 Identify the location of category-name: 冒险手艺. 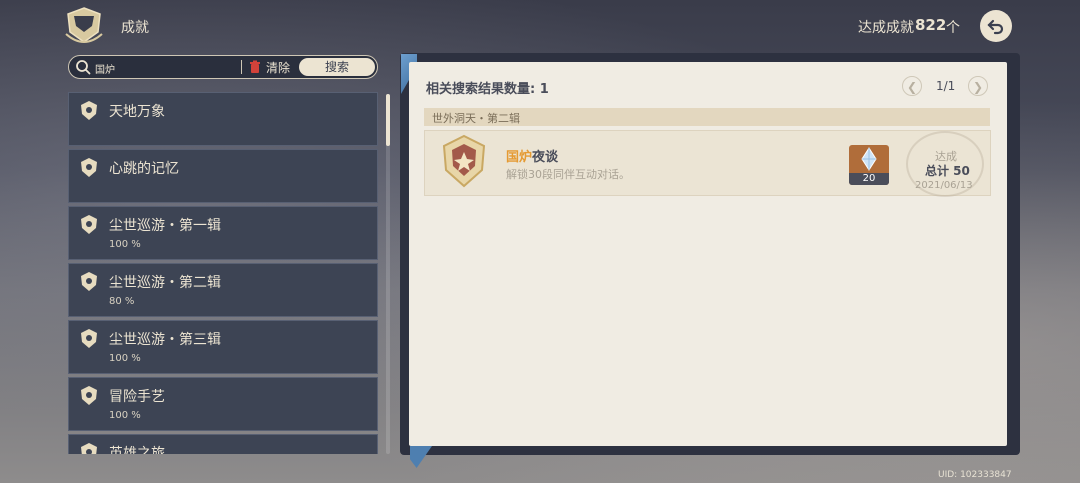
(137, 397).